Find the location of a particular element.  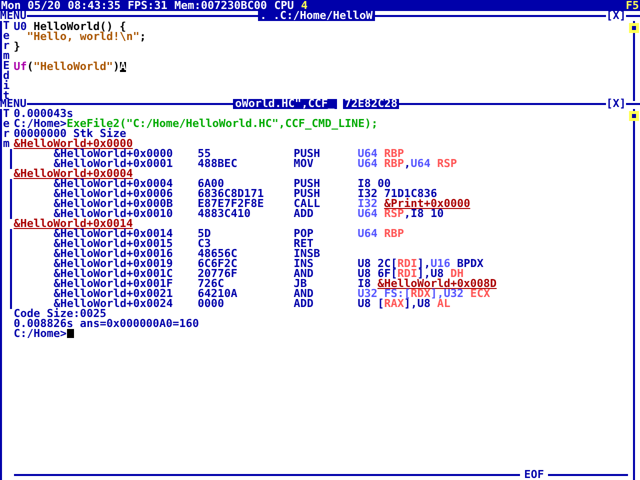

operand-text: RAX is located at coordinates (394, 304).